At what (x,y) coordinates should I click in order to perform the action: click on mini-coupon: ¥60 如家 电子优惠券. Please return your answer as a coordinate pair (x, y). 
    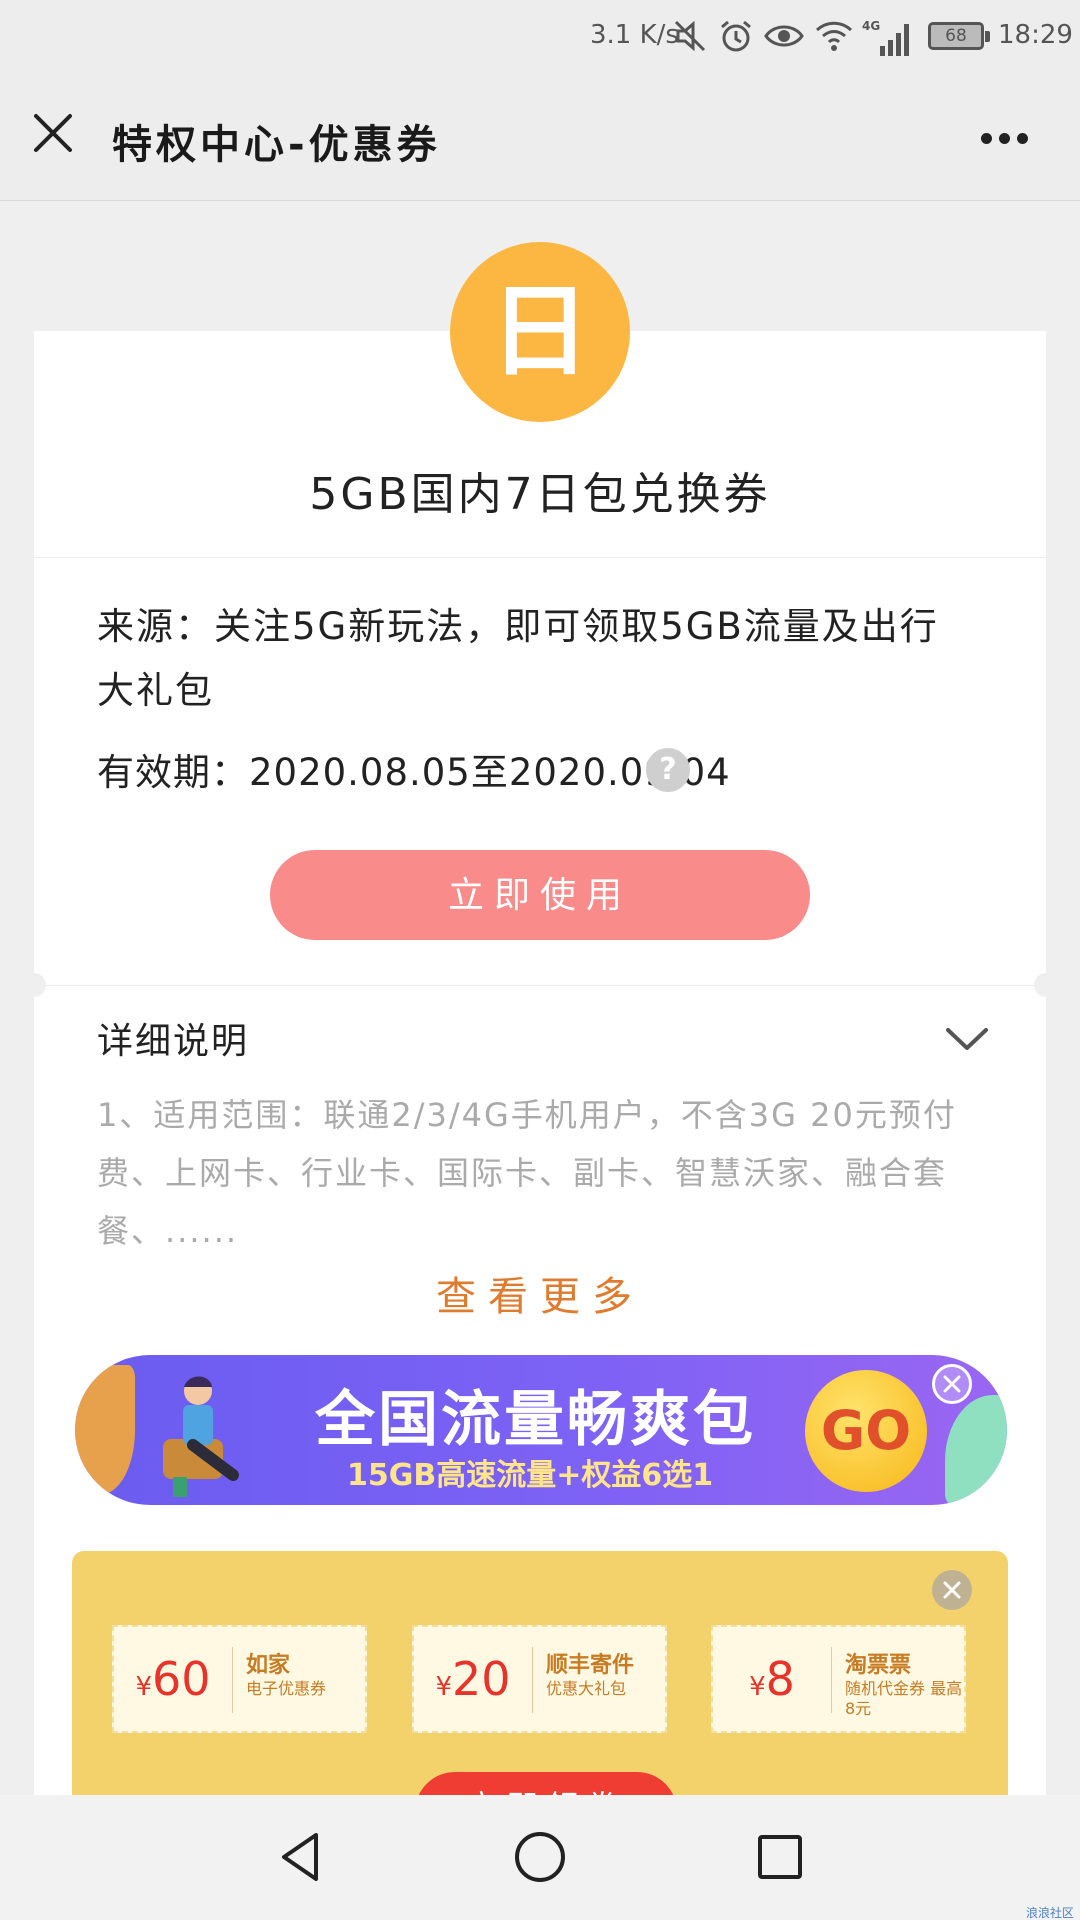
    Looking at the image, I should click on (239, 1679).